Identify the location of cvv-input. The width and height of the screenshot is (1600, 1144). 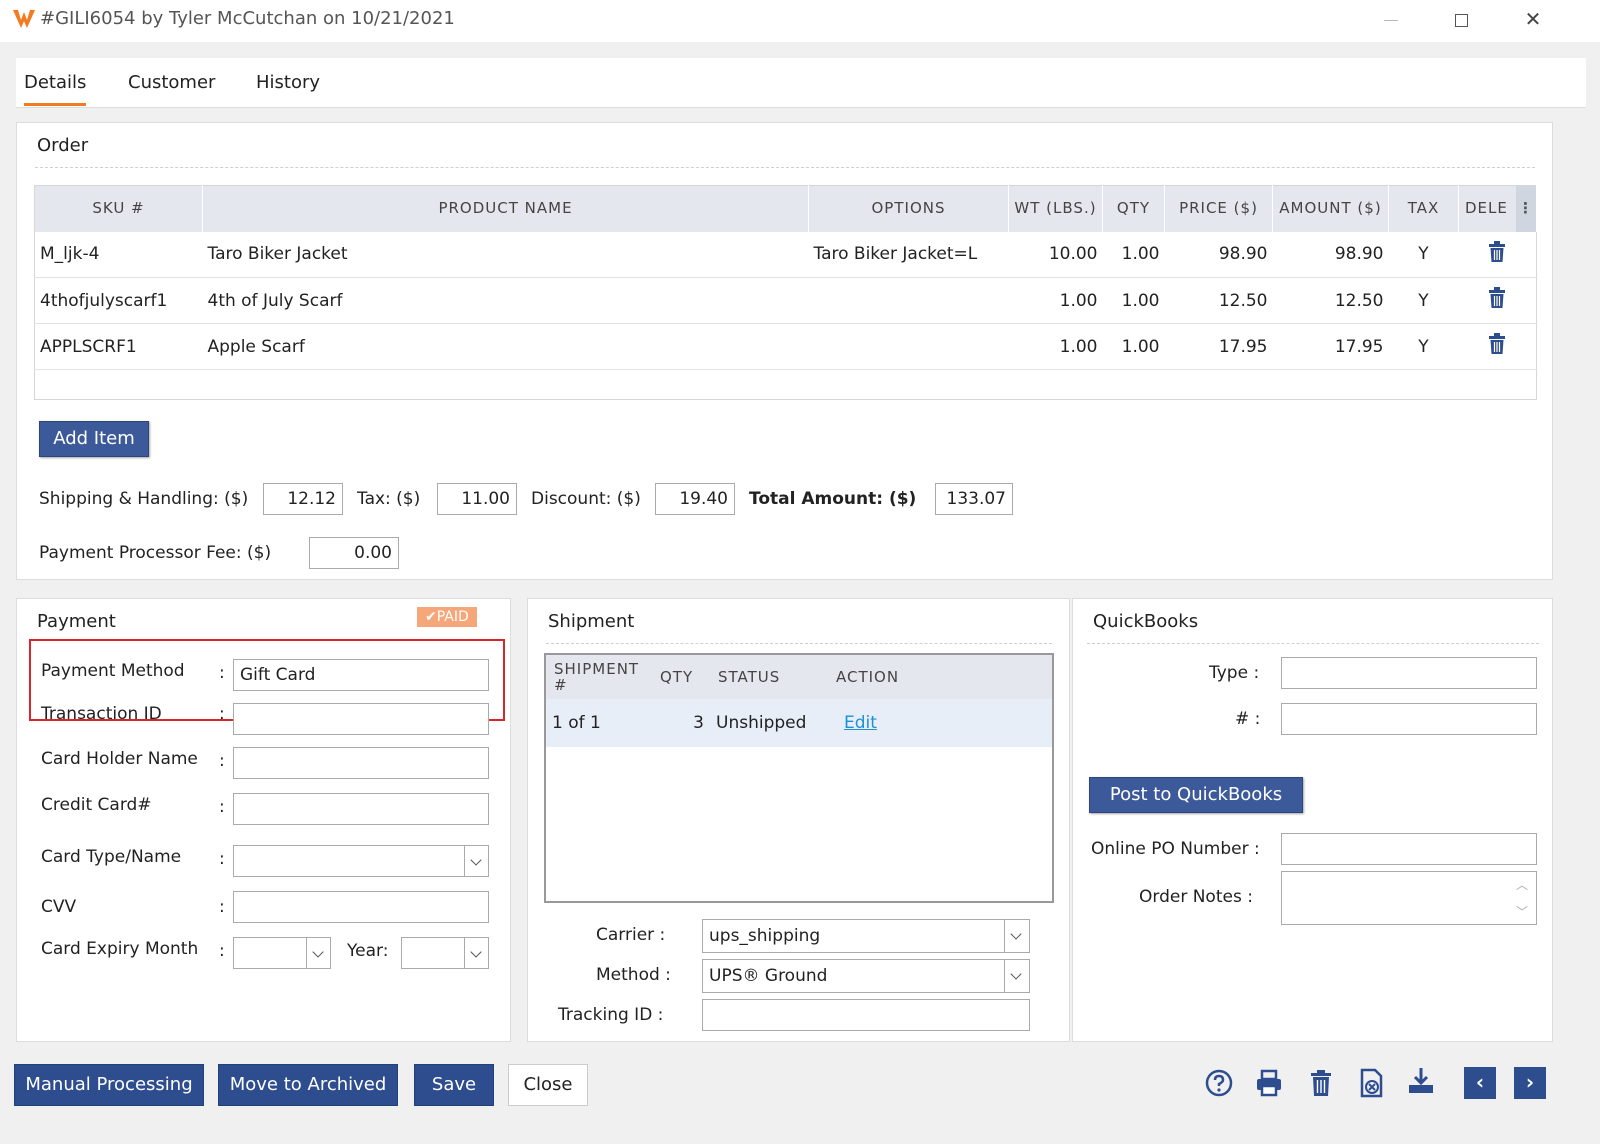
(361, 907).